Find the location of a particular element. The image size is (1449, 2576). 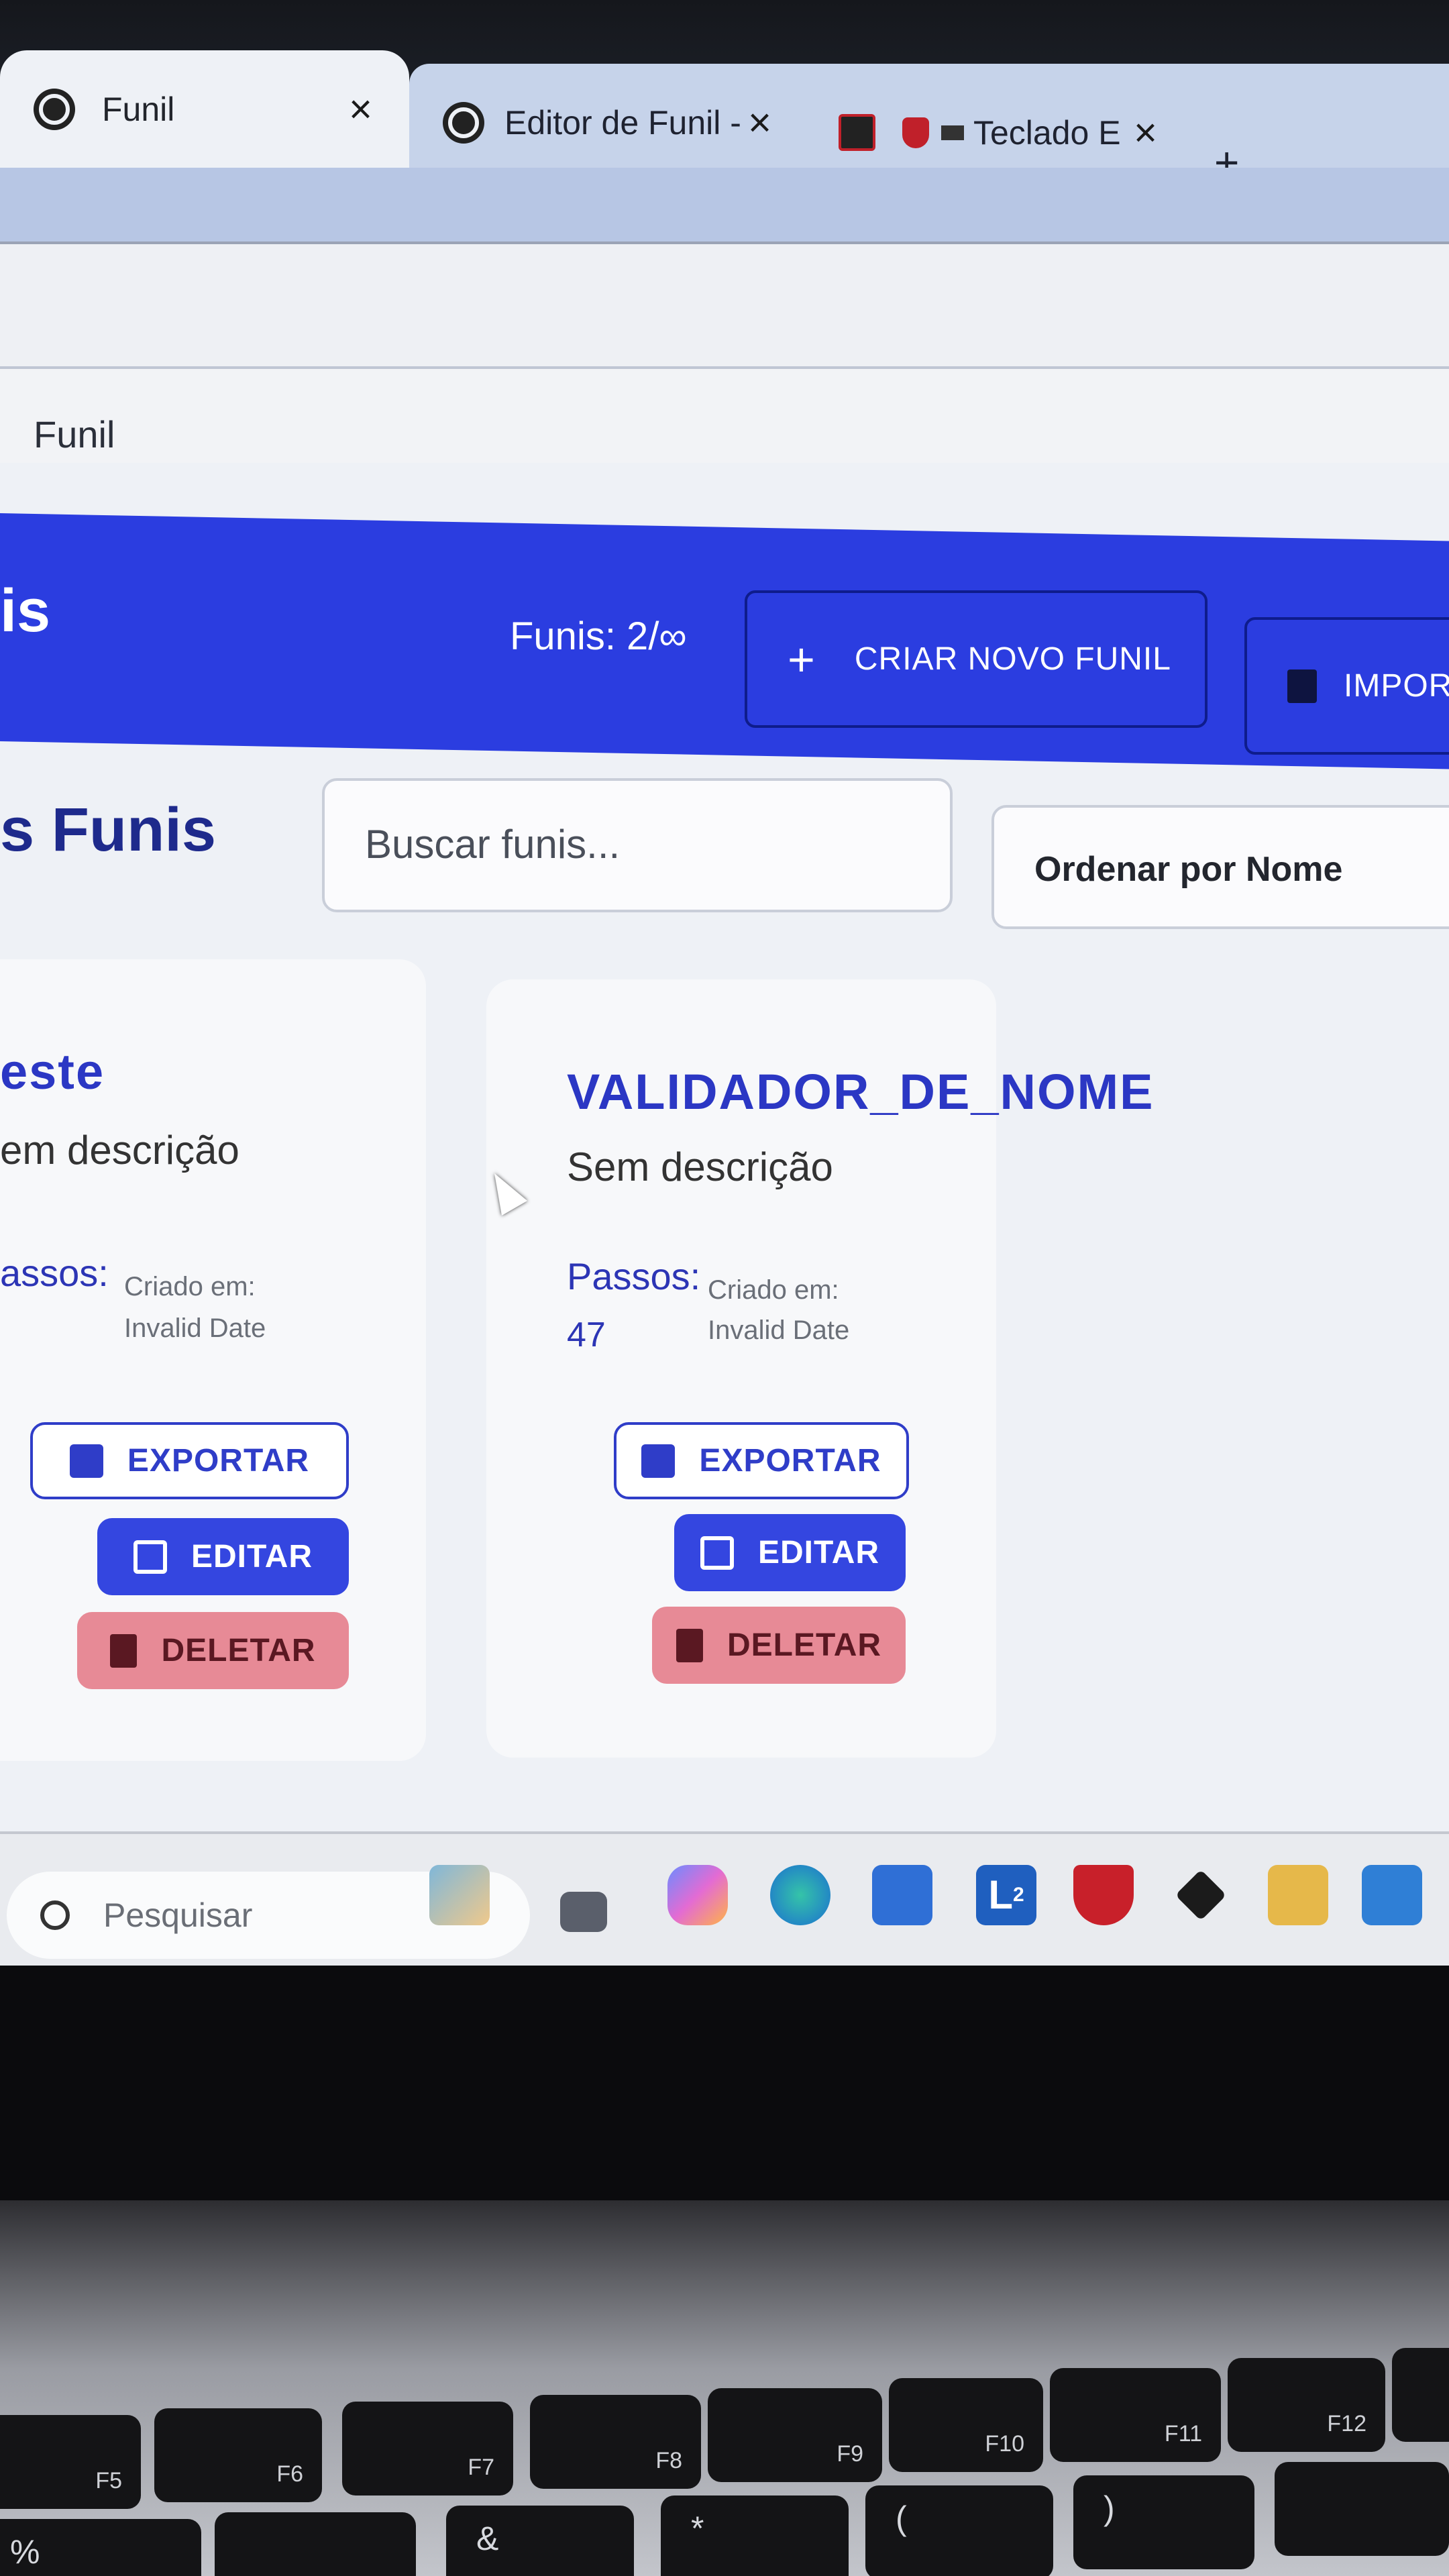

plus-icon: + is located at coordinates (802, 659).